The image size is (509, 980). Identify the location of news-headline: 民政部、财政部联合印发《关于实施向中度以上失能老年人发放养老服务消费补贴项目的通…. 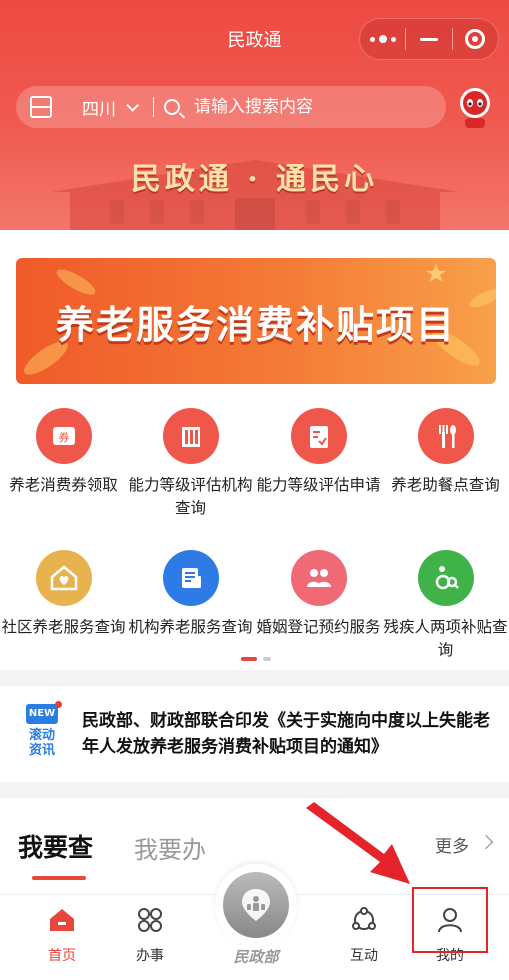
(289, 734).